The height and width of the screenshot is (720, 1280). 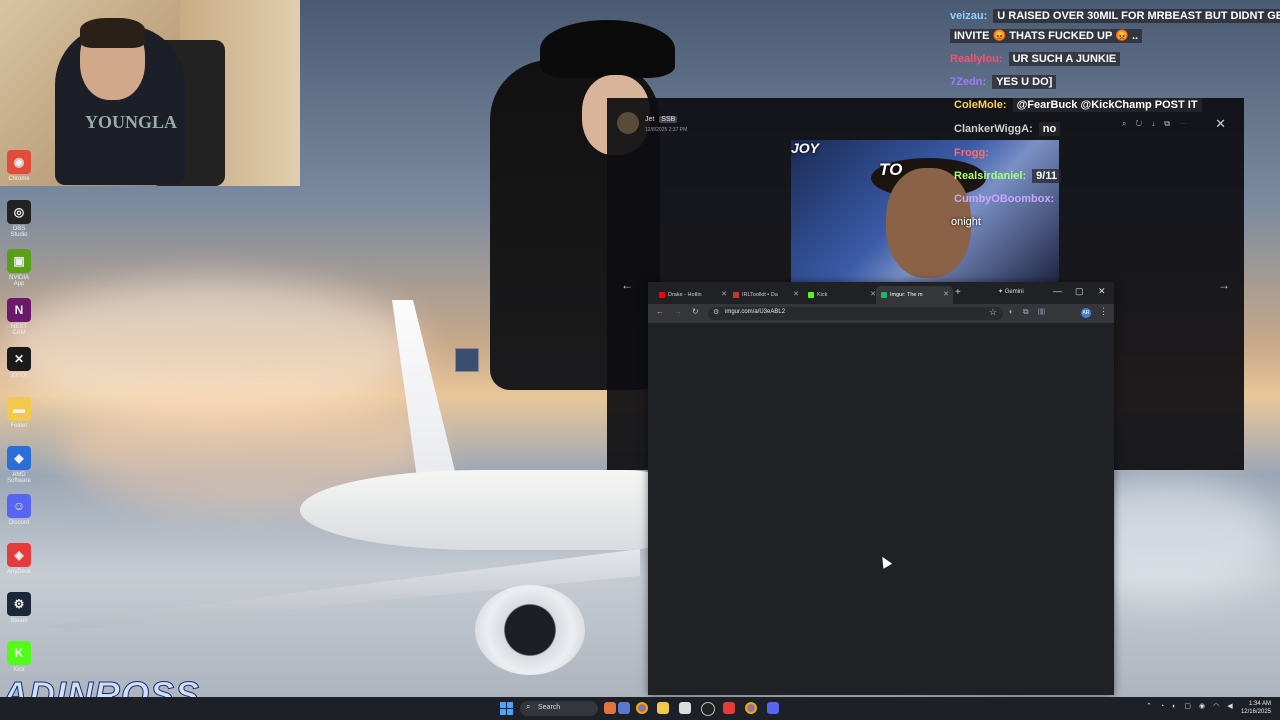 I want to click on kick-icon, so click(x=811, y=294).